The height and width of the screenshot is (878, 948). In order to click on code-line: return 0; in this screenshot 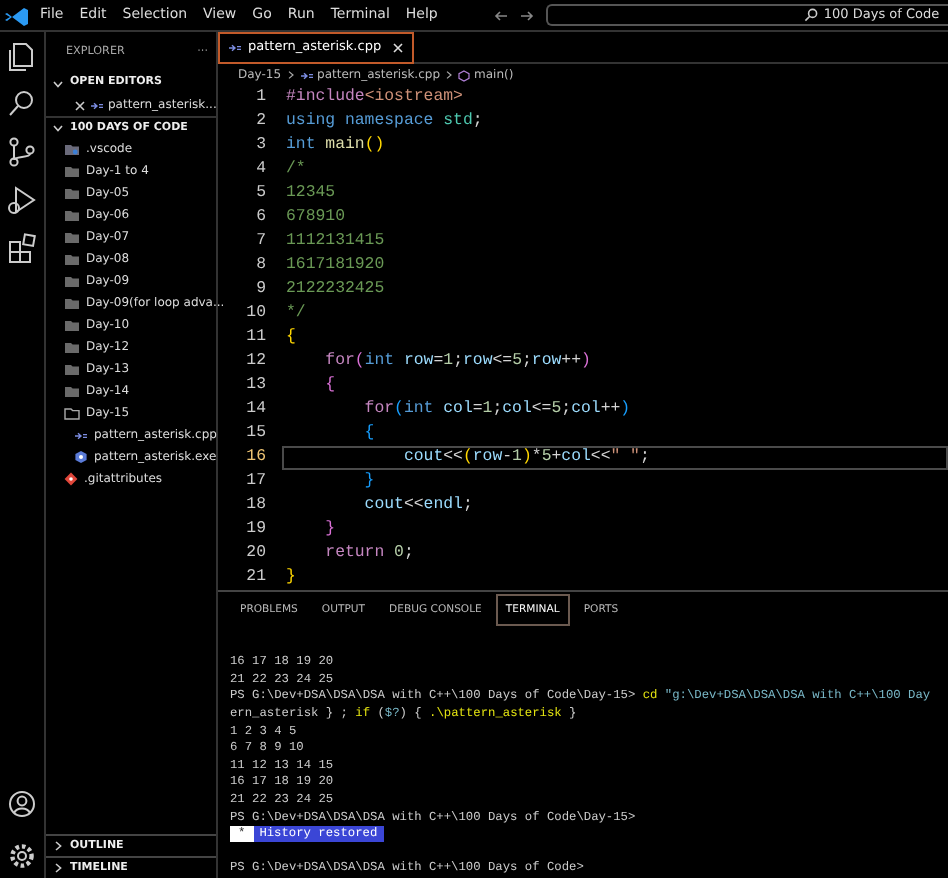, I will do `click(369, 554)`.